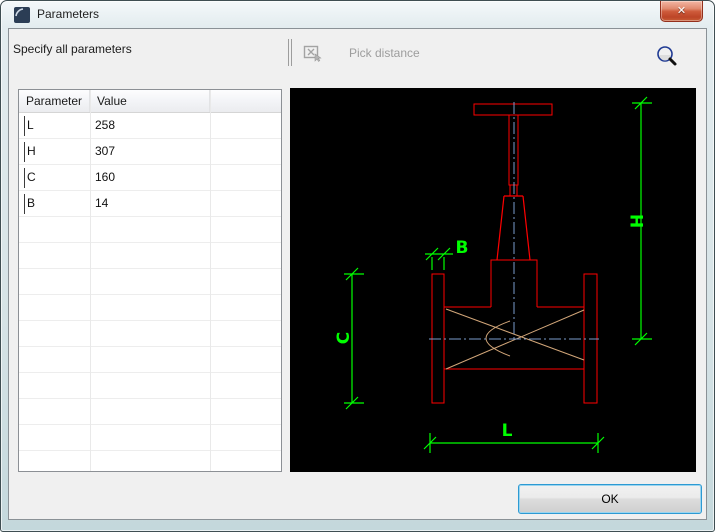 This screenshot has height=532, width=715. I want to click on column-header-parameter: Parameter, so click(54, 101).